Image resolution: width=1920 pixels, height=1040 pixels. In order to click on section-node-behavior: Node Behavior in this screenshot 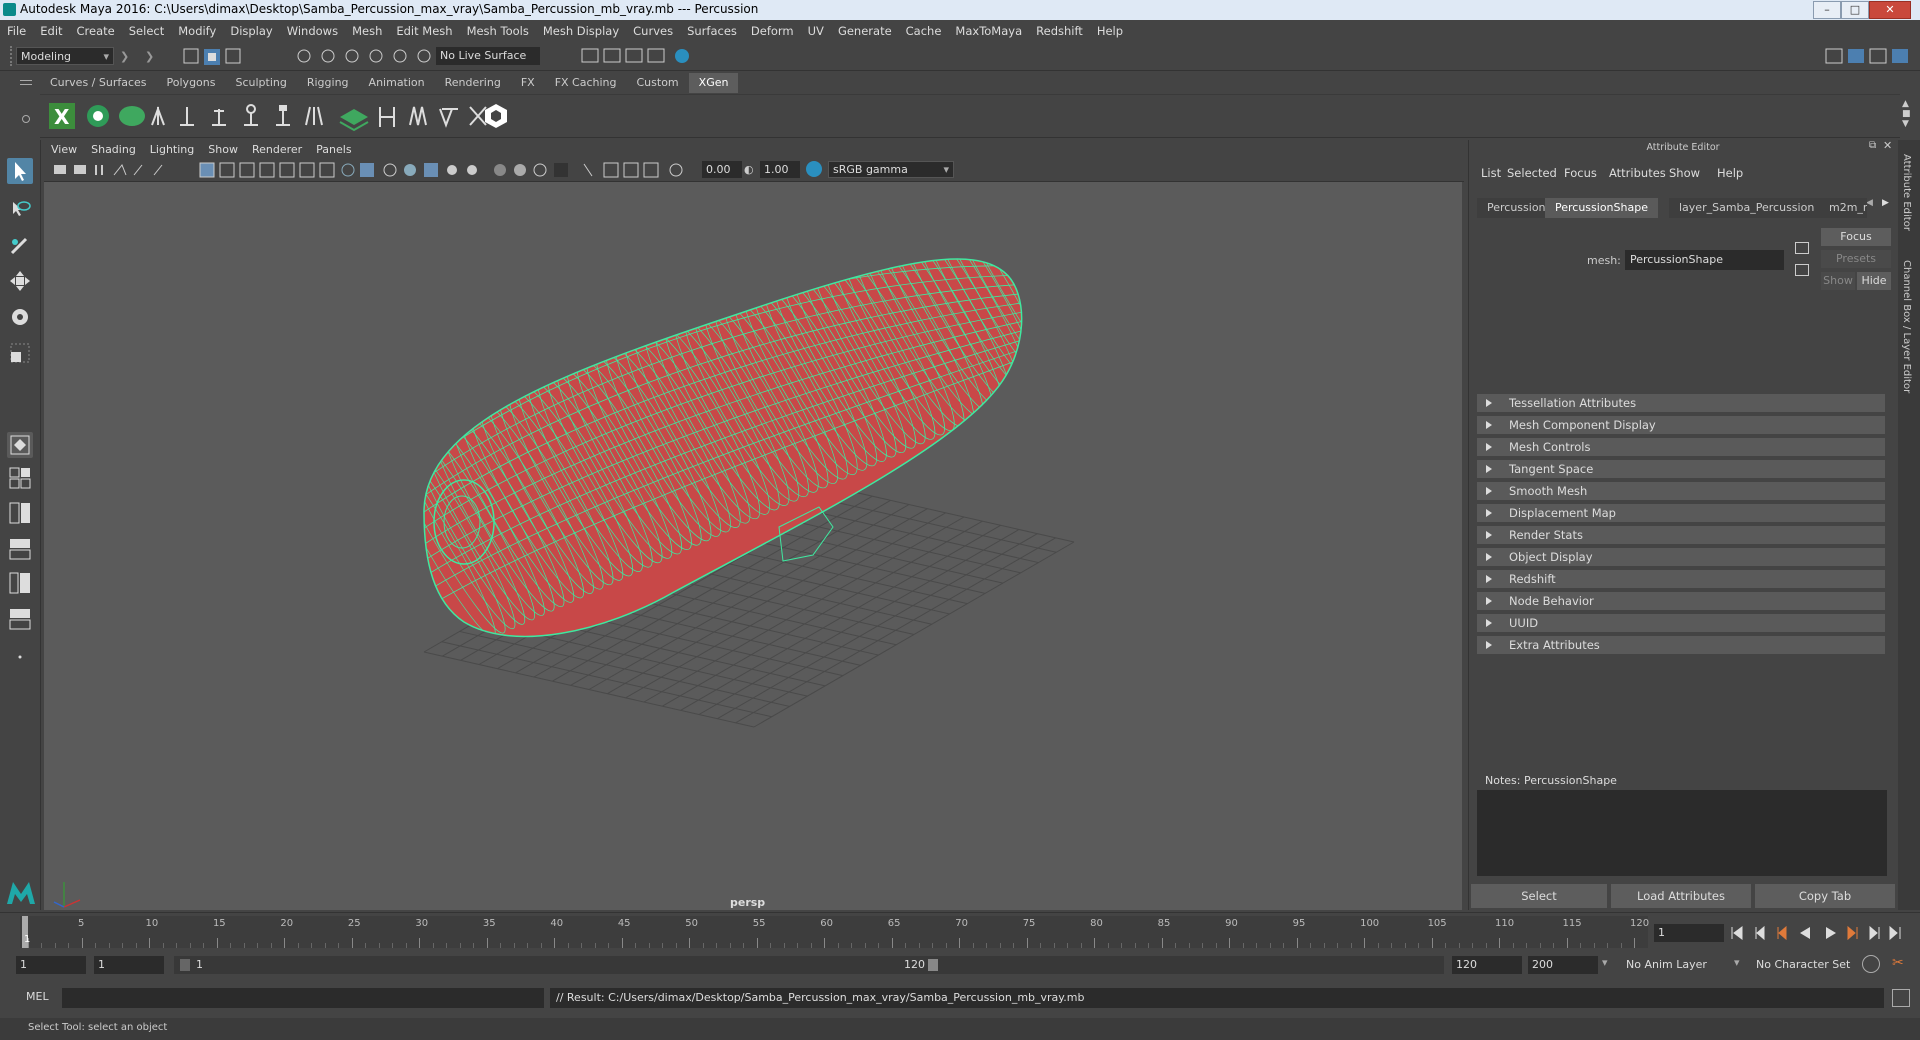, I will do `click(1681, 601)`.